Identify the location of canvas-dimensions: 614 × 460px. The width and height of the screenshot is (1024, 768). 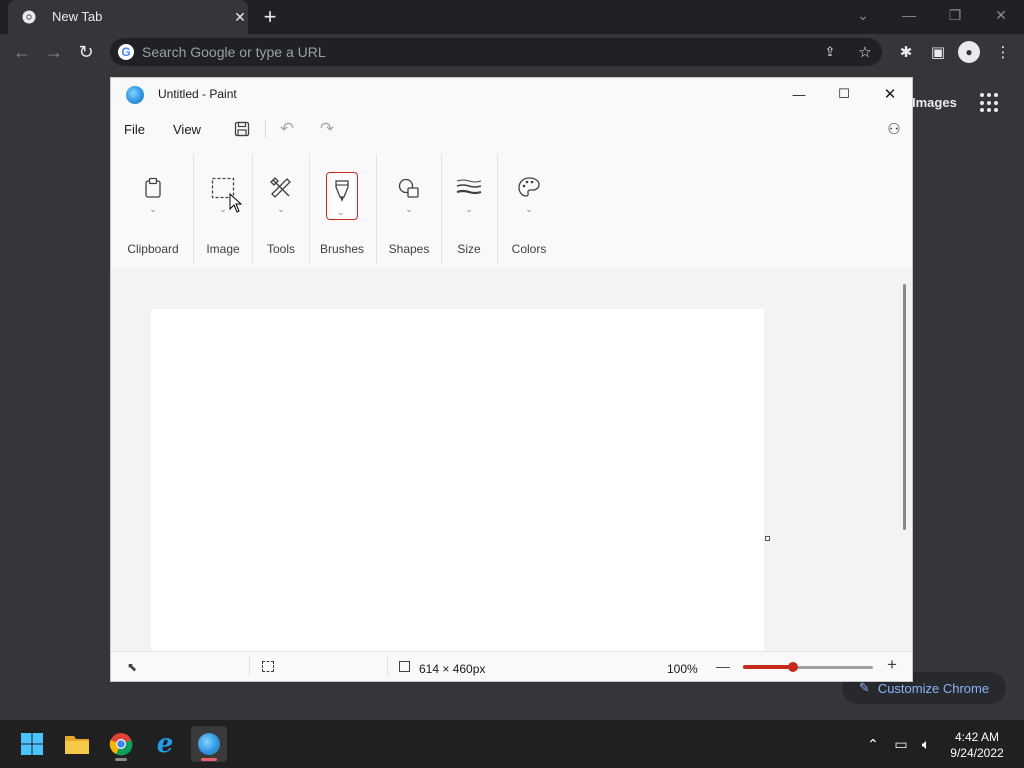
(452, 669).